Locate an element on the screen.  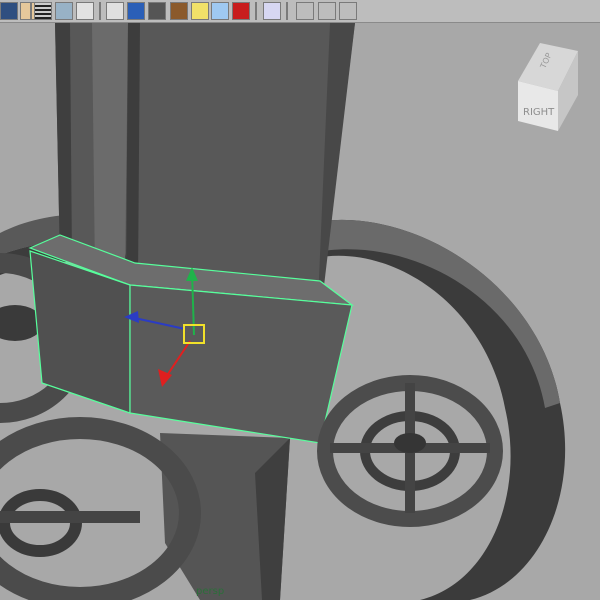
viewport-toolbar is located at coordinates (300, 11).